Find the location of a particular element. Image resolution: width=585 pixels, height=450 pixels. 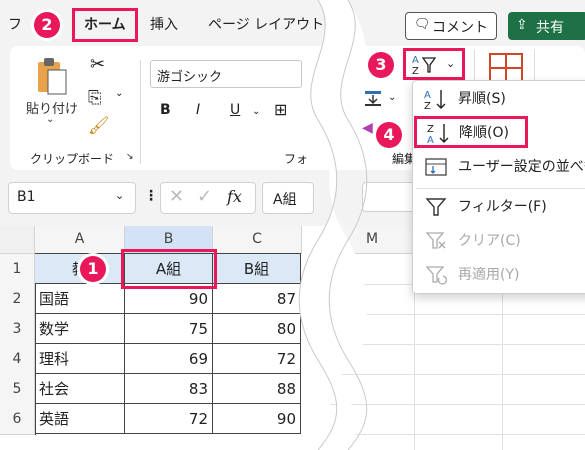

b1-highlight is located at coordinates (169, 269).